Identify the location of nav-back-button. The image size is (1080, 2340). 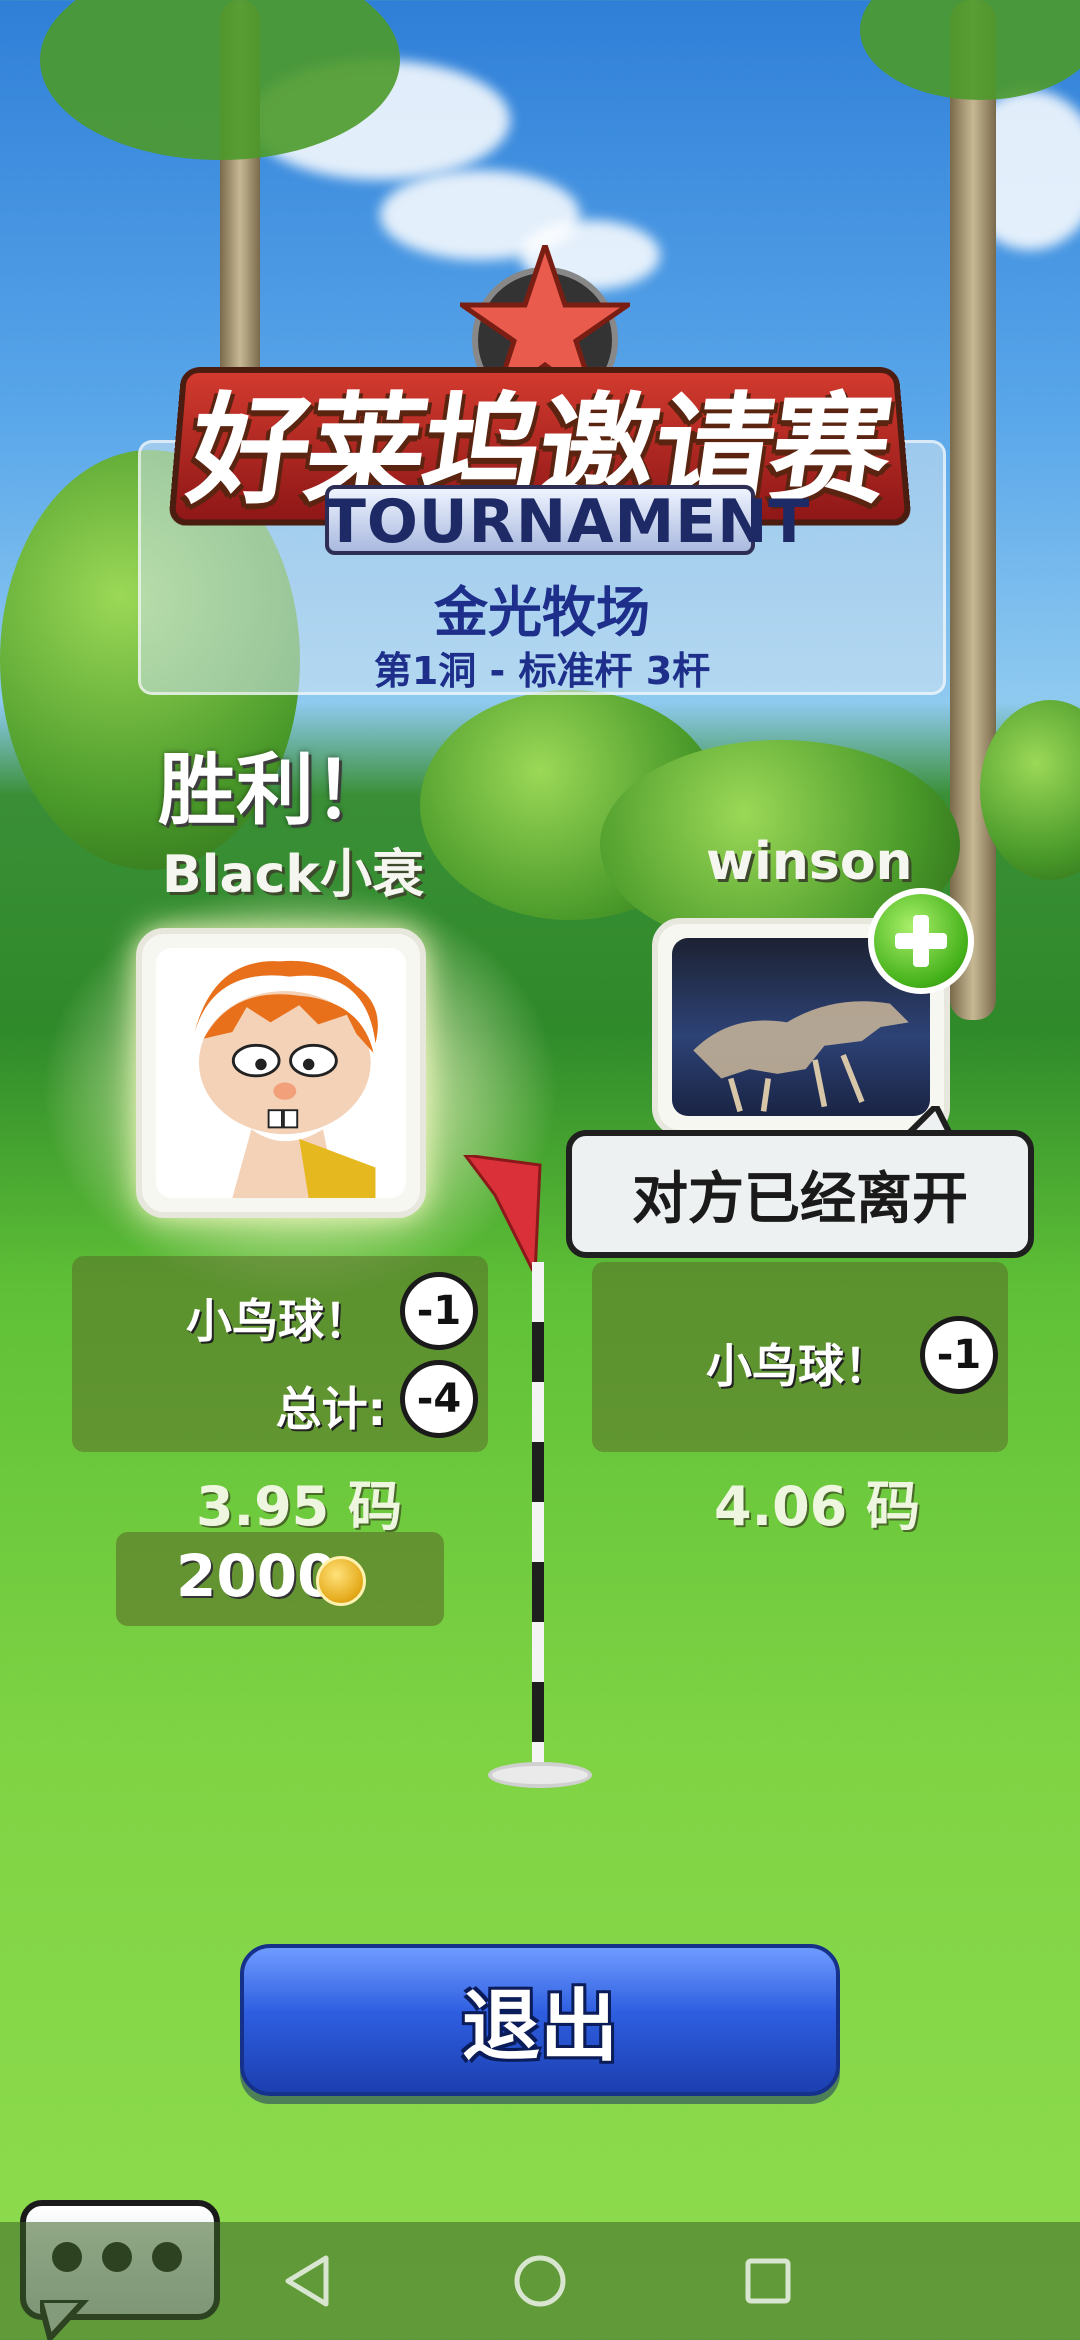
(307, 2281).